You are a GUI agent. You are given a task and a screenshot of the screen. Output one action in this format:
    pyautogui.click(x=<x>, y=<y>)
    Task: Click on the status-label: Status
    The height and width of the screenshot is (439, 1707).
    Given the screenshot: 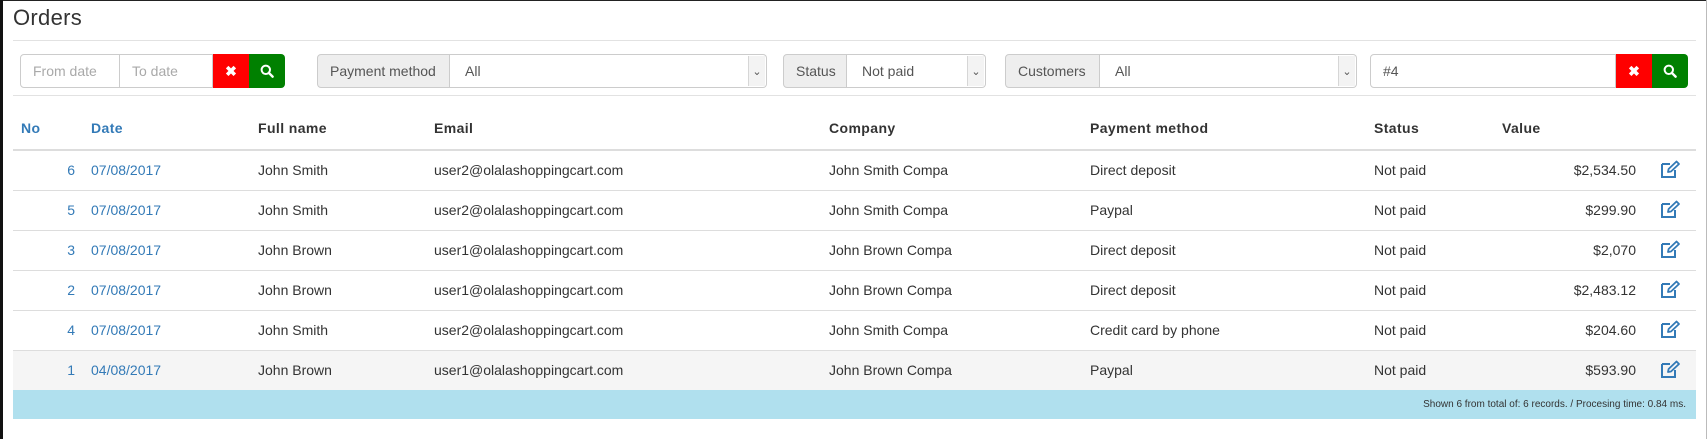 What is the action you would take?
    pyautogui.click(x=815, y=71)
    